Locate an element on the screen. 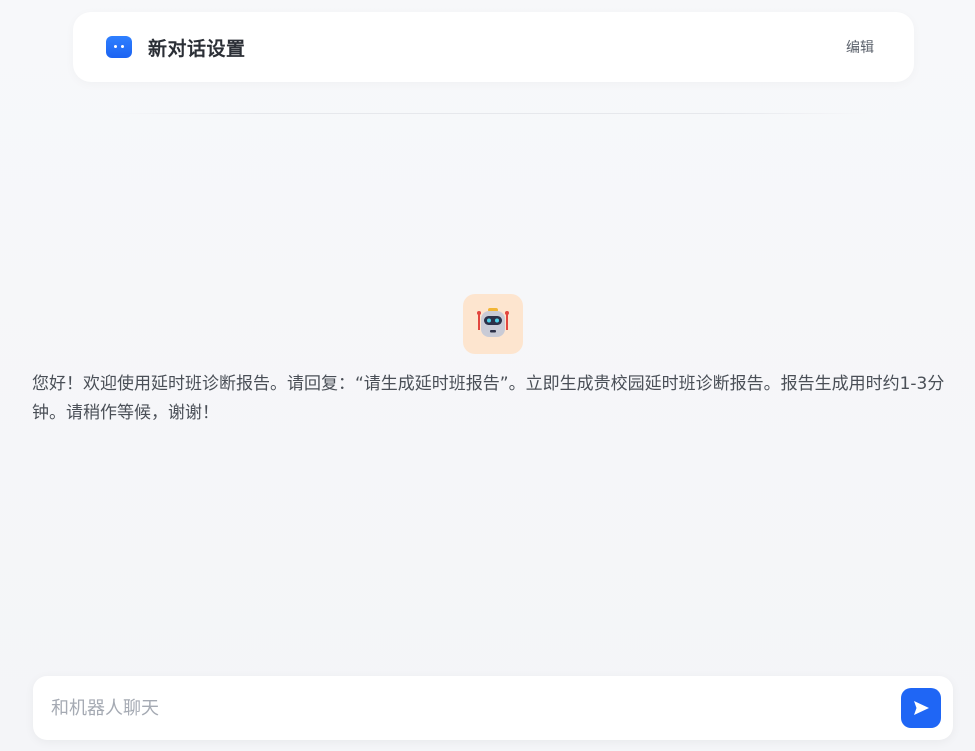 The width and height of the screenshot is (975, 751). chat-bubble-icon is located at coordinates (119, 47).